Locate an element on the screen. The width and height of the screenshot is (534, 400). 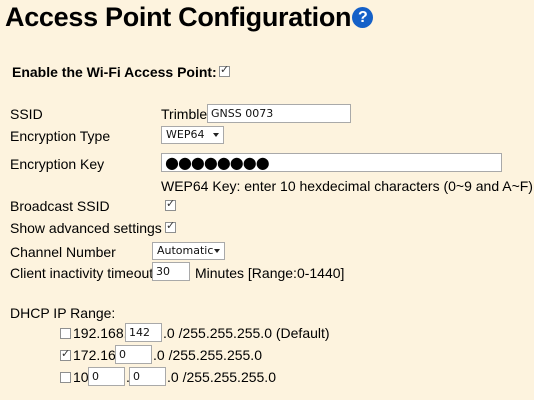
broadcast-ssid-label: Broadcast SSID is located at coordinates (60, 206).